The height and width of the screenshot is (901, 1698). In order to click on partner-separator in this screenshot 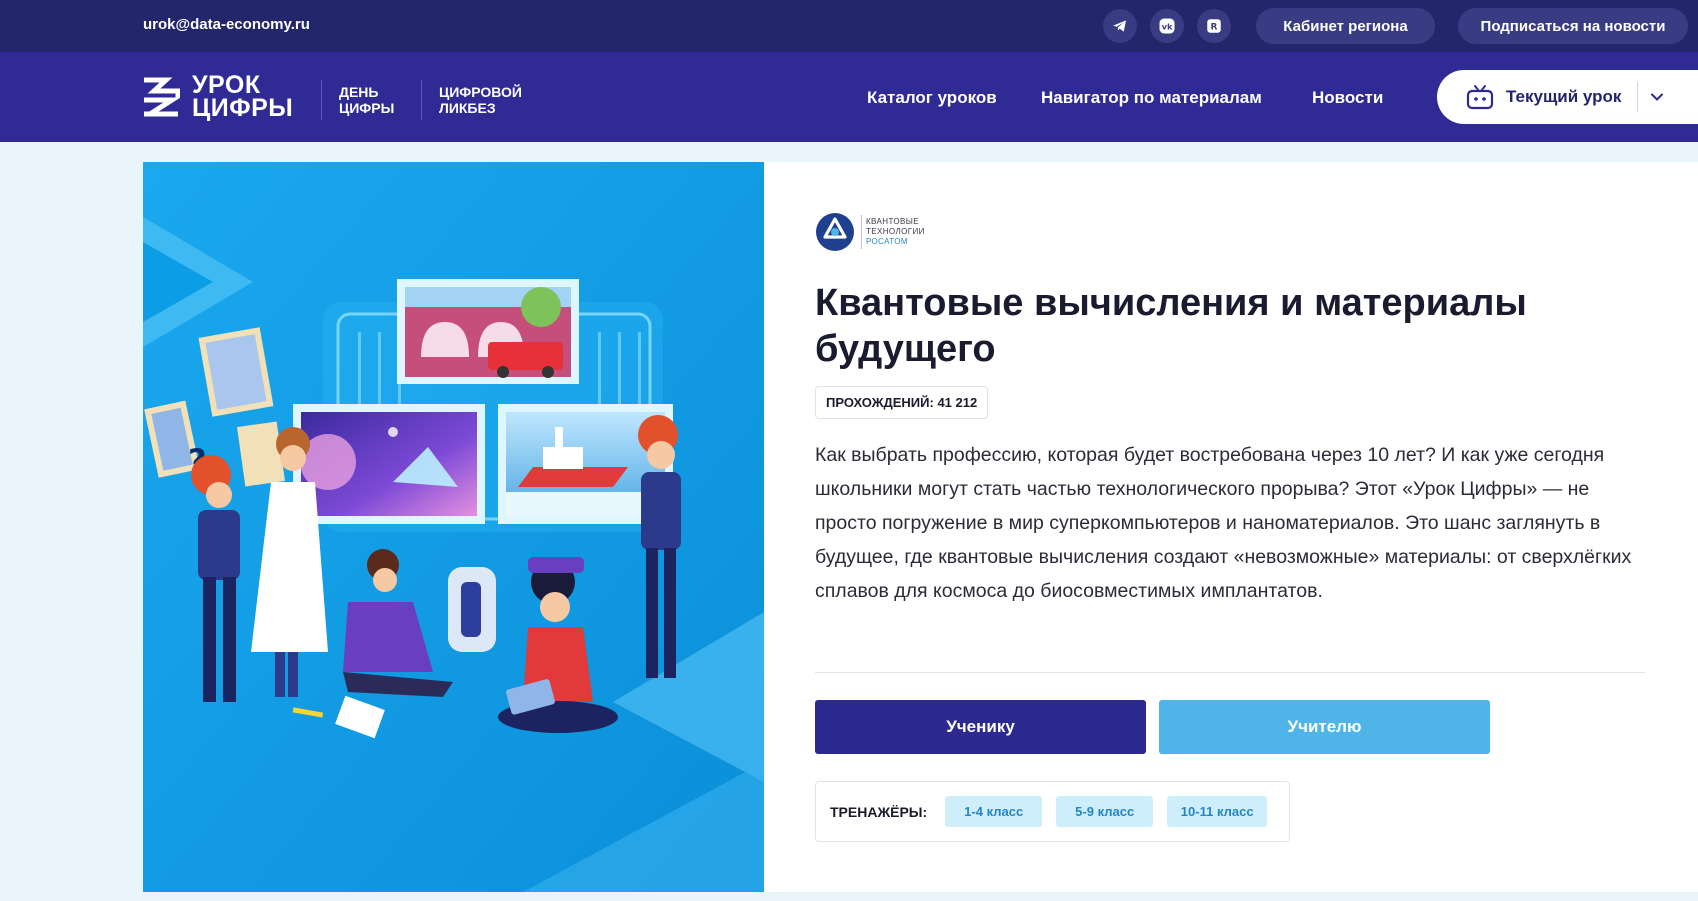, I will do `click(861, 232)`.